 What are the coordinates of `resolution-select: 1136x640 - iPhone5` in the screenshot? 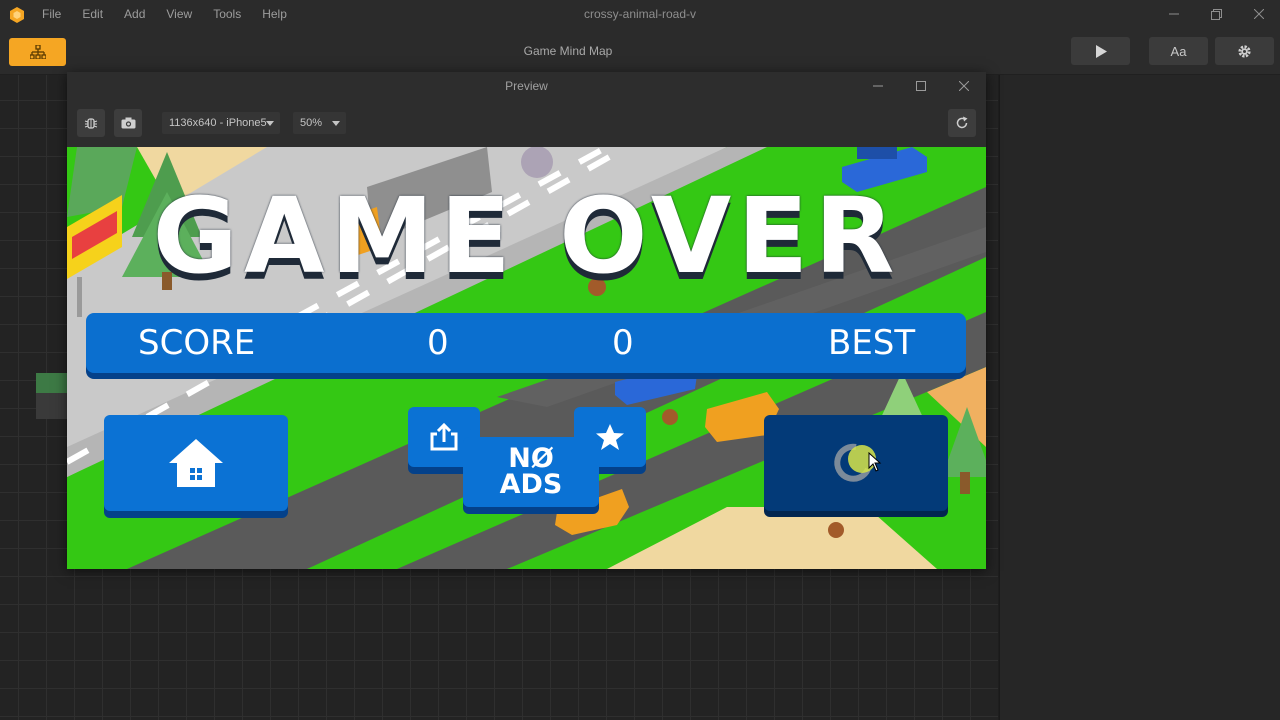 It's located at (221, 123).